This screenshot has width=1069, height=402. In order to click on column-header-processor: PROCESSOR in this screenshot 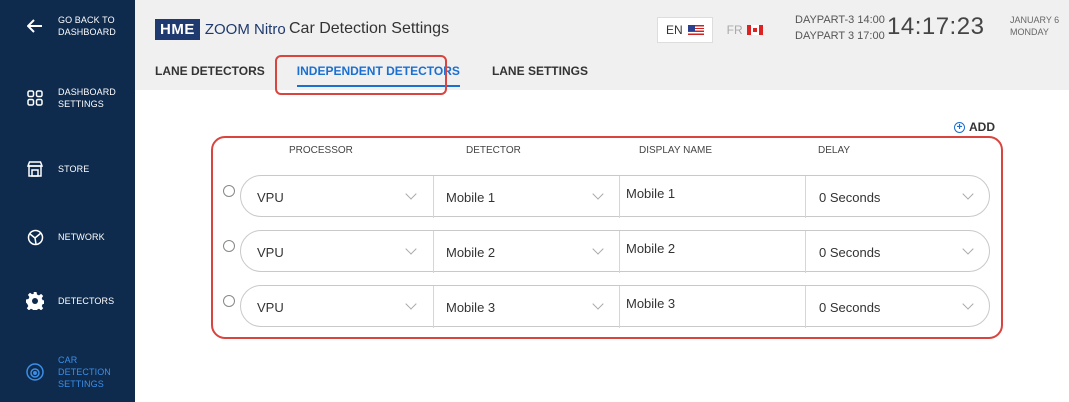, I will do `click(321, 150)`.